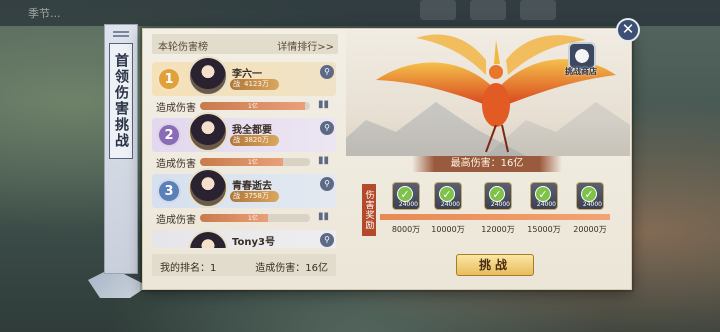  Describe the element at coordinates (188, 268) in the screenshot. I see `my-rank: 我的排名：1` at that location.